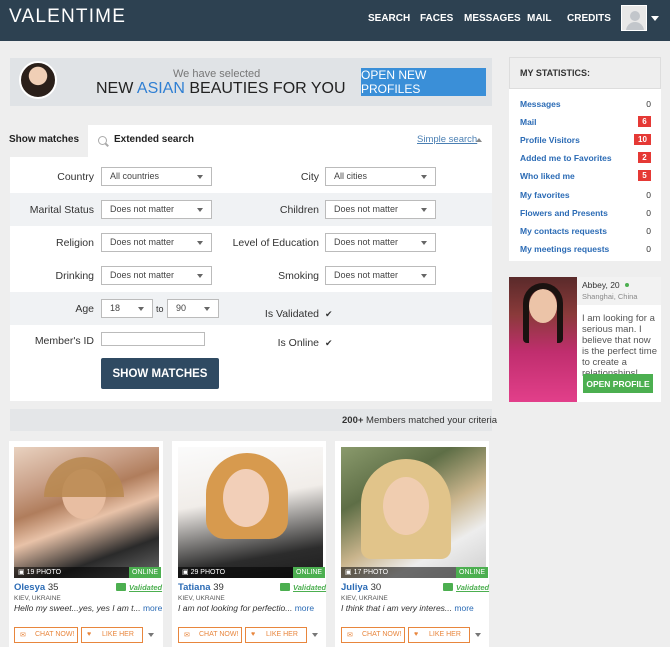 This screenshot has width=670, height=647. Describe the element at coordinates (644, 175) in the screenshot. I see `stat-who-liked-me-badge: 5` at that location.